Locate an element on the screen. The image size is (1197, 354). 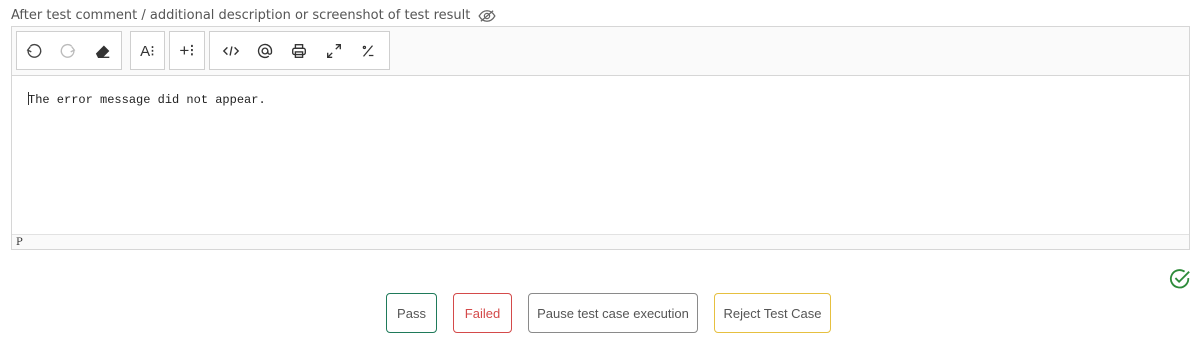
redo-icon is located at coordinates (68, 51).